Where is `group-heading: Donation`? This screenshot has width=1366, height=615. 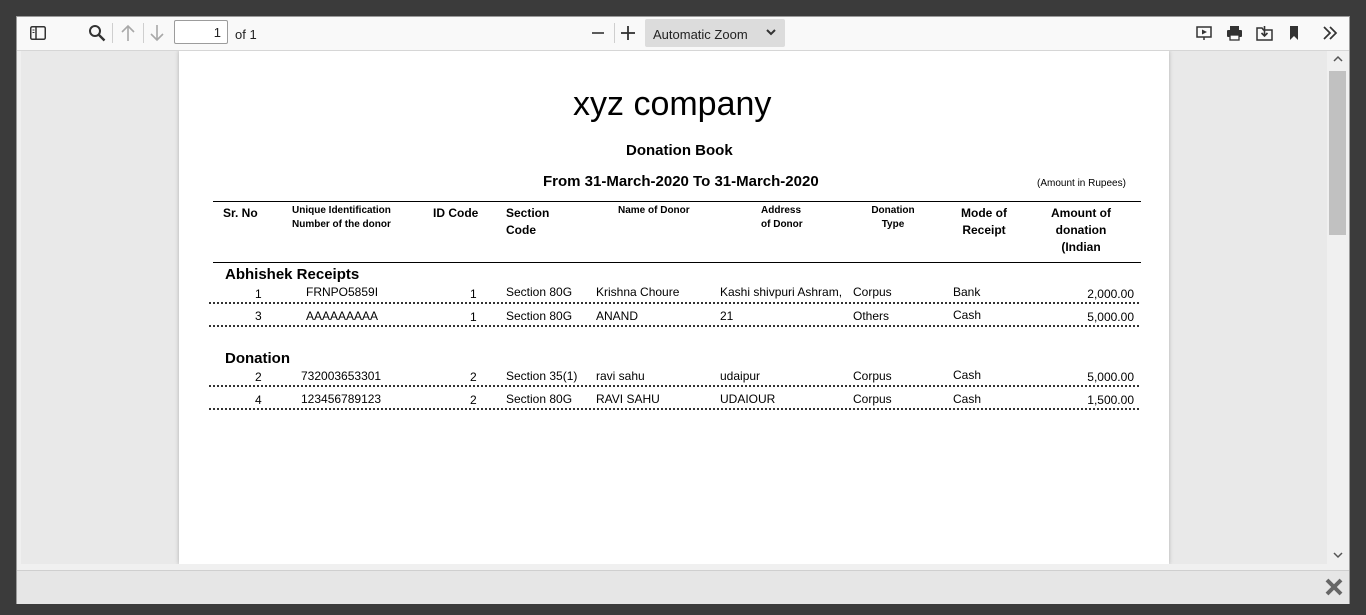
group-heading: Donation is located at coordinates (257, 358).